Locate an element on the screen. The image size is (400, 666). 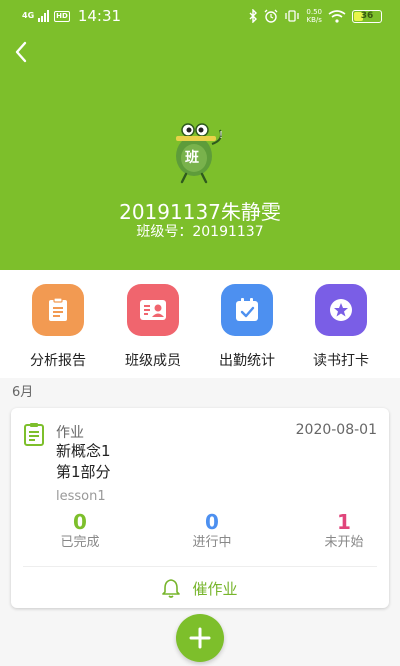
plus-icon is located at coordinates (200, 638).